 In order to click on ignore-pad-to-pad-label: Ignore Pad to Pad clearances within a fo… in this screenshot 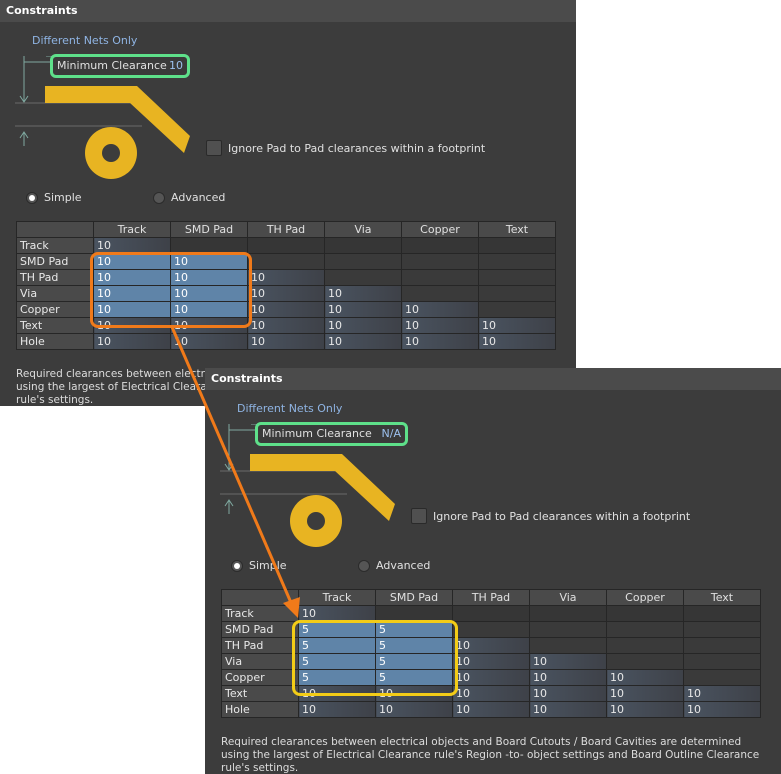, I will do `click(562, 516)`.